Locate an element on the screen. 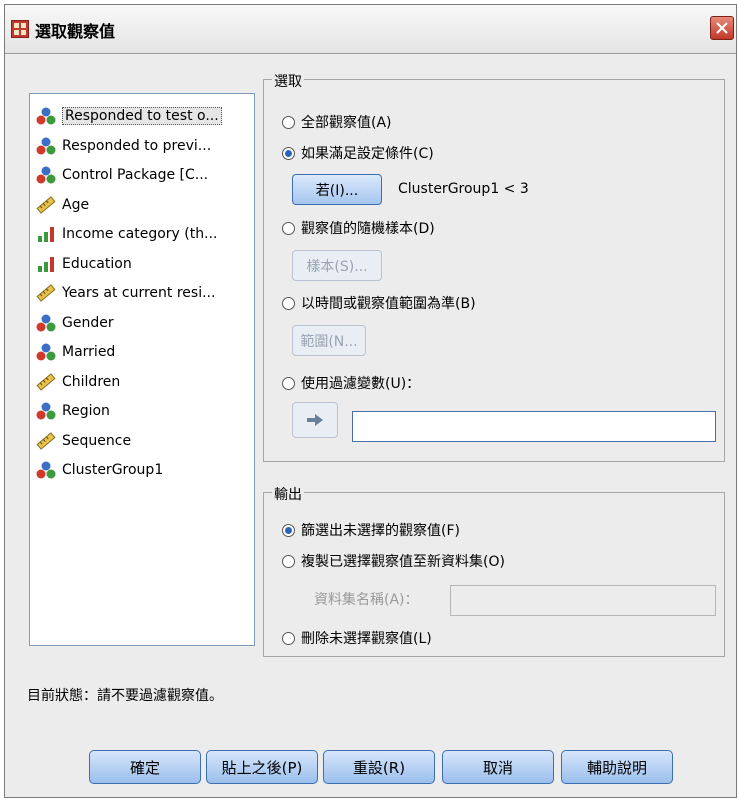 This screenshot has height=800, width=739. output-legend: 輸出 is located at coordinates (288, 494).